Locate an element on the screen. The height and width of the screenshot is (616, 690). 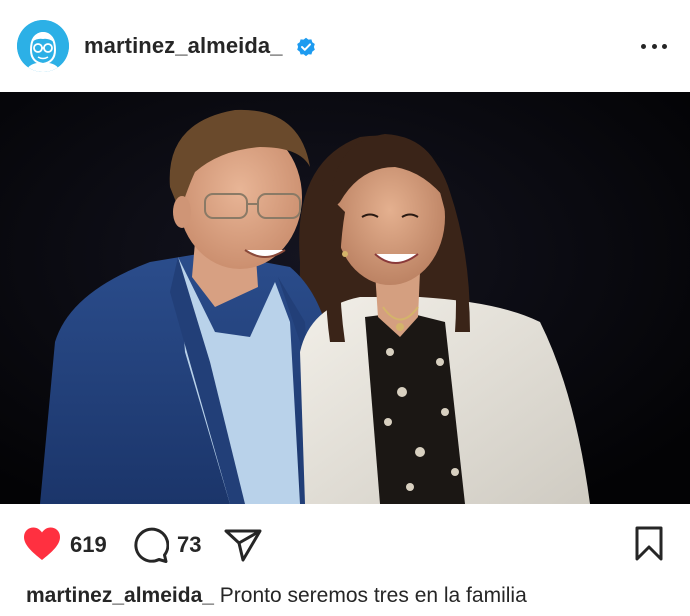
more-options-icon is located at coordinates (654, 46).